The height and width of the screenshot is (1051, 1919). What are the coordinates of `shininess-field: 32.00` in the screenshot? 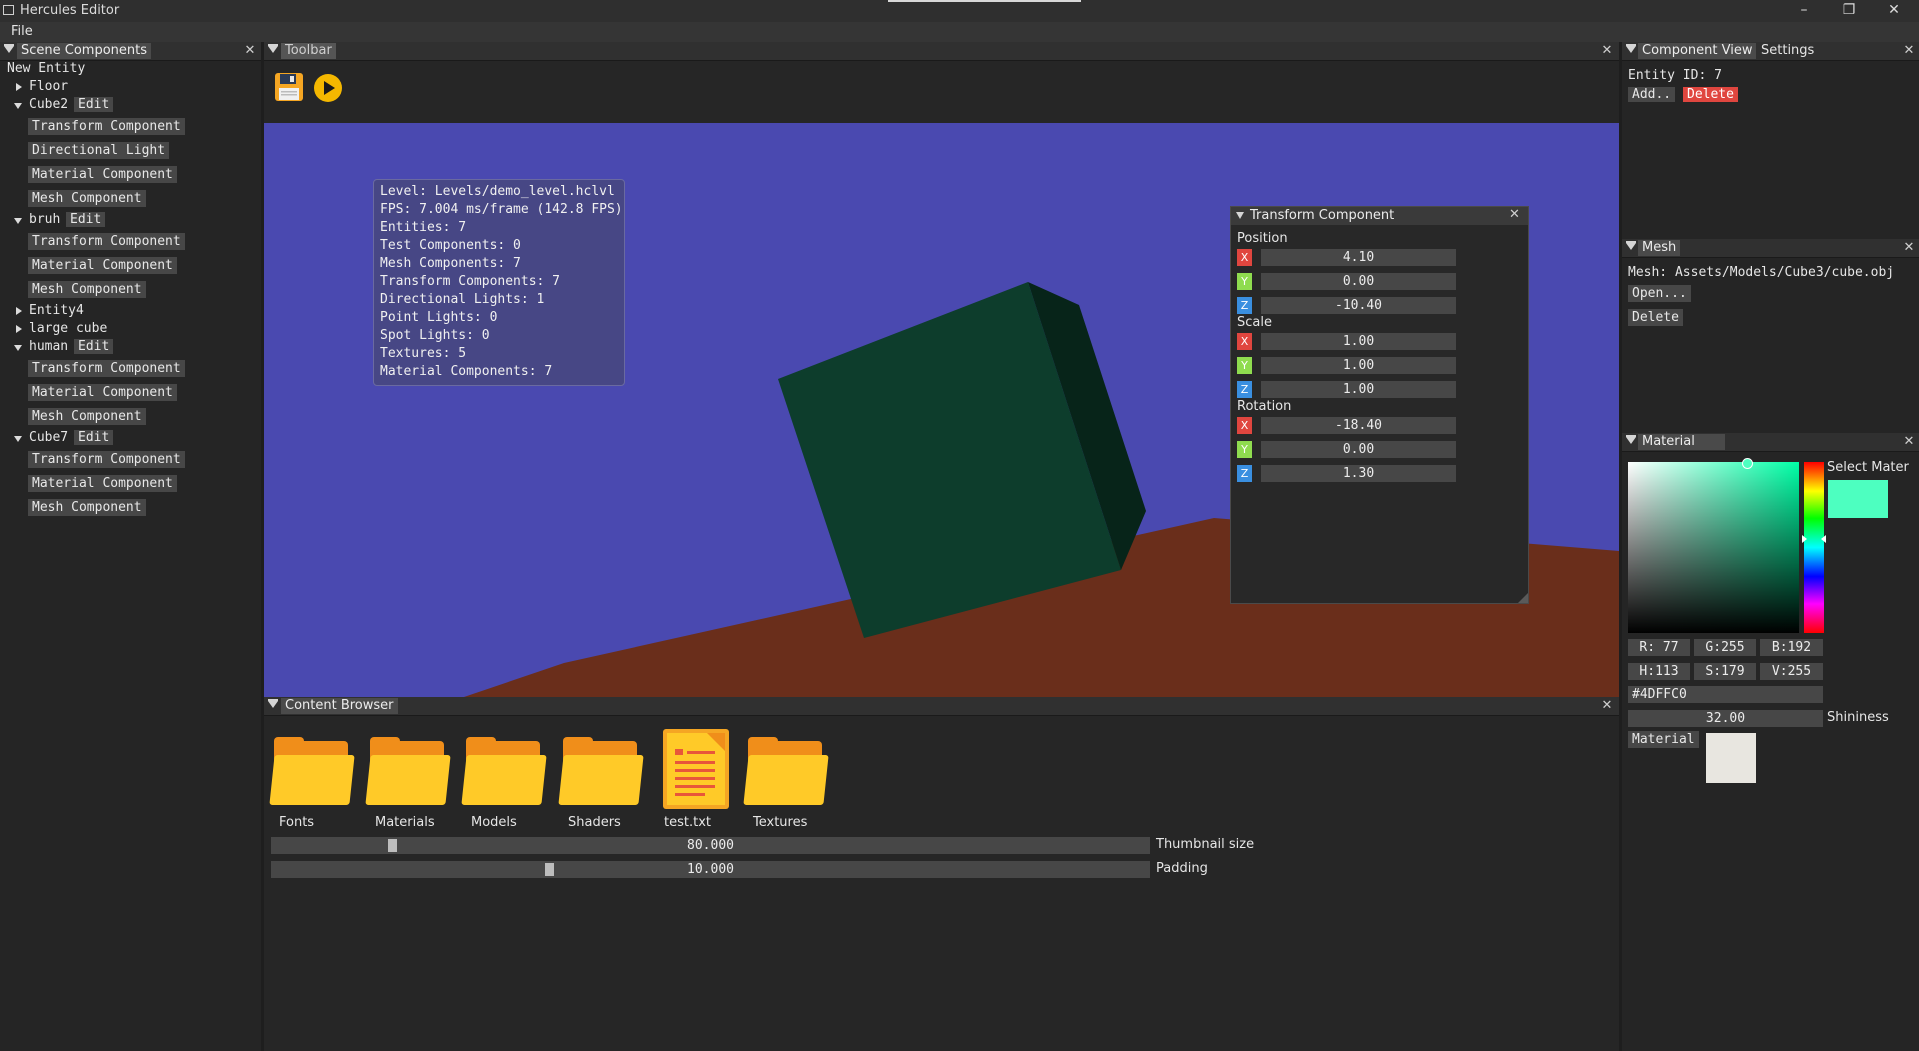 It's located at (1725, 718).